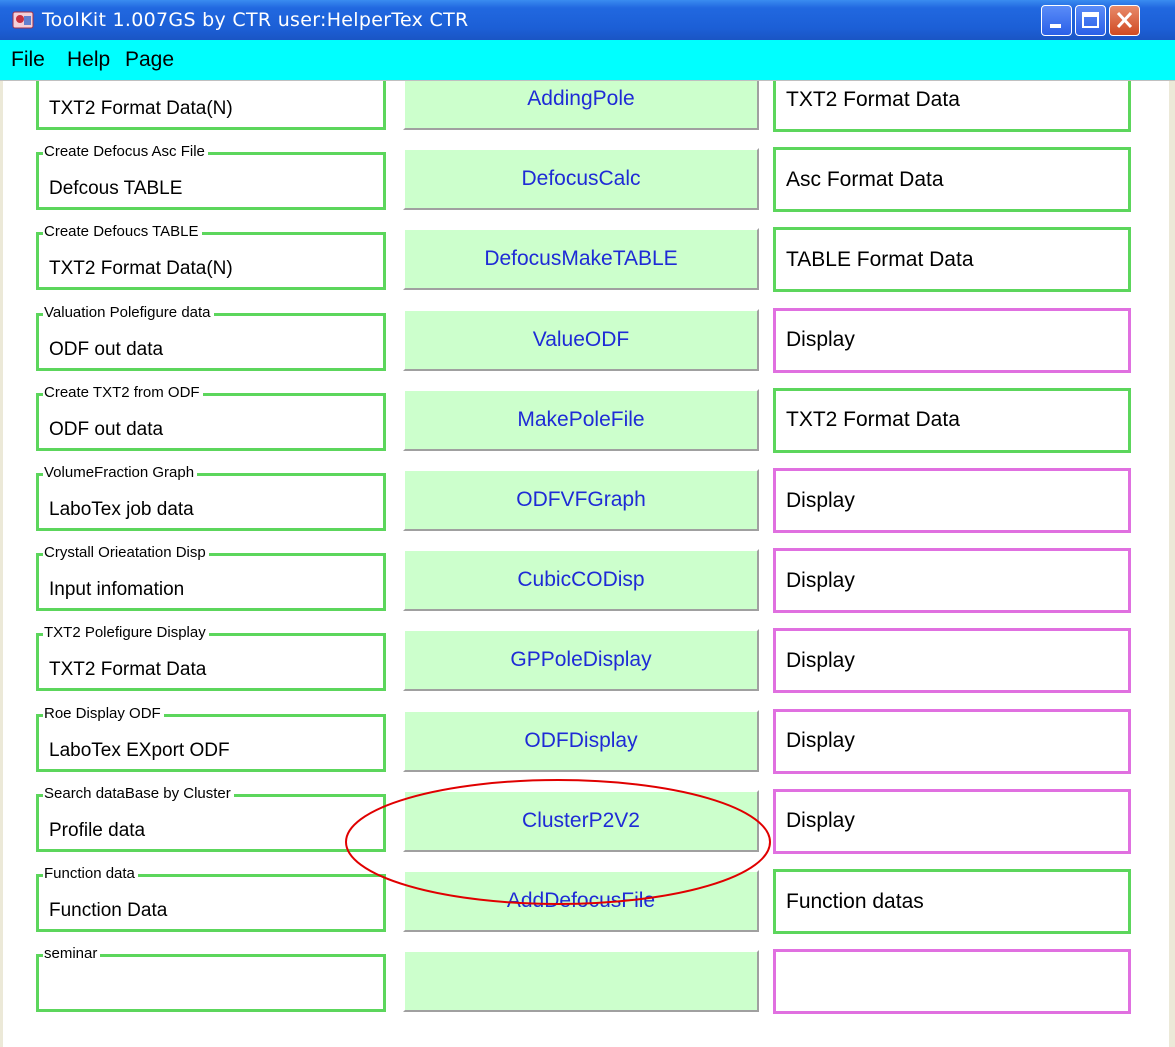 This screenshot has height=1047, width=1175. Describe the element at coordinates (126, 553) in the screenshot. I see `group-title: Crystall Orieatation Disp` at that location.